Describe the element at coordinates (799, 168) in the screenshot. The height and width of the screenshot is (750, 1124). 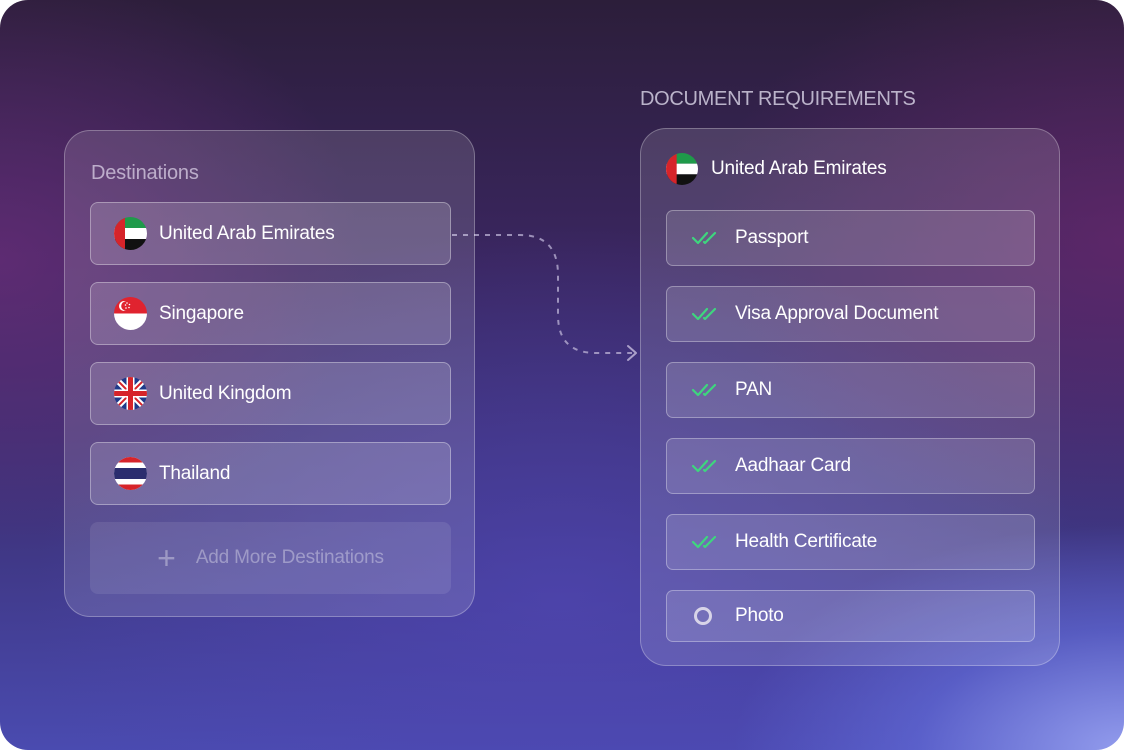
I see `requirements-country-label: United Arab Emirates` at that location.